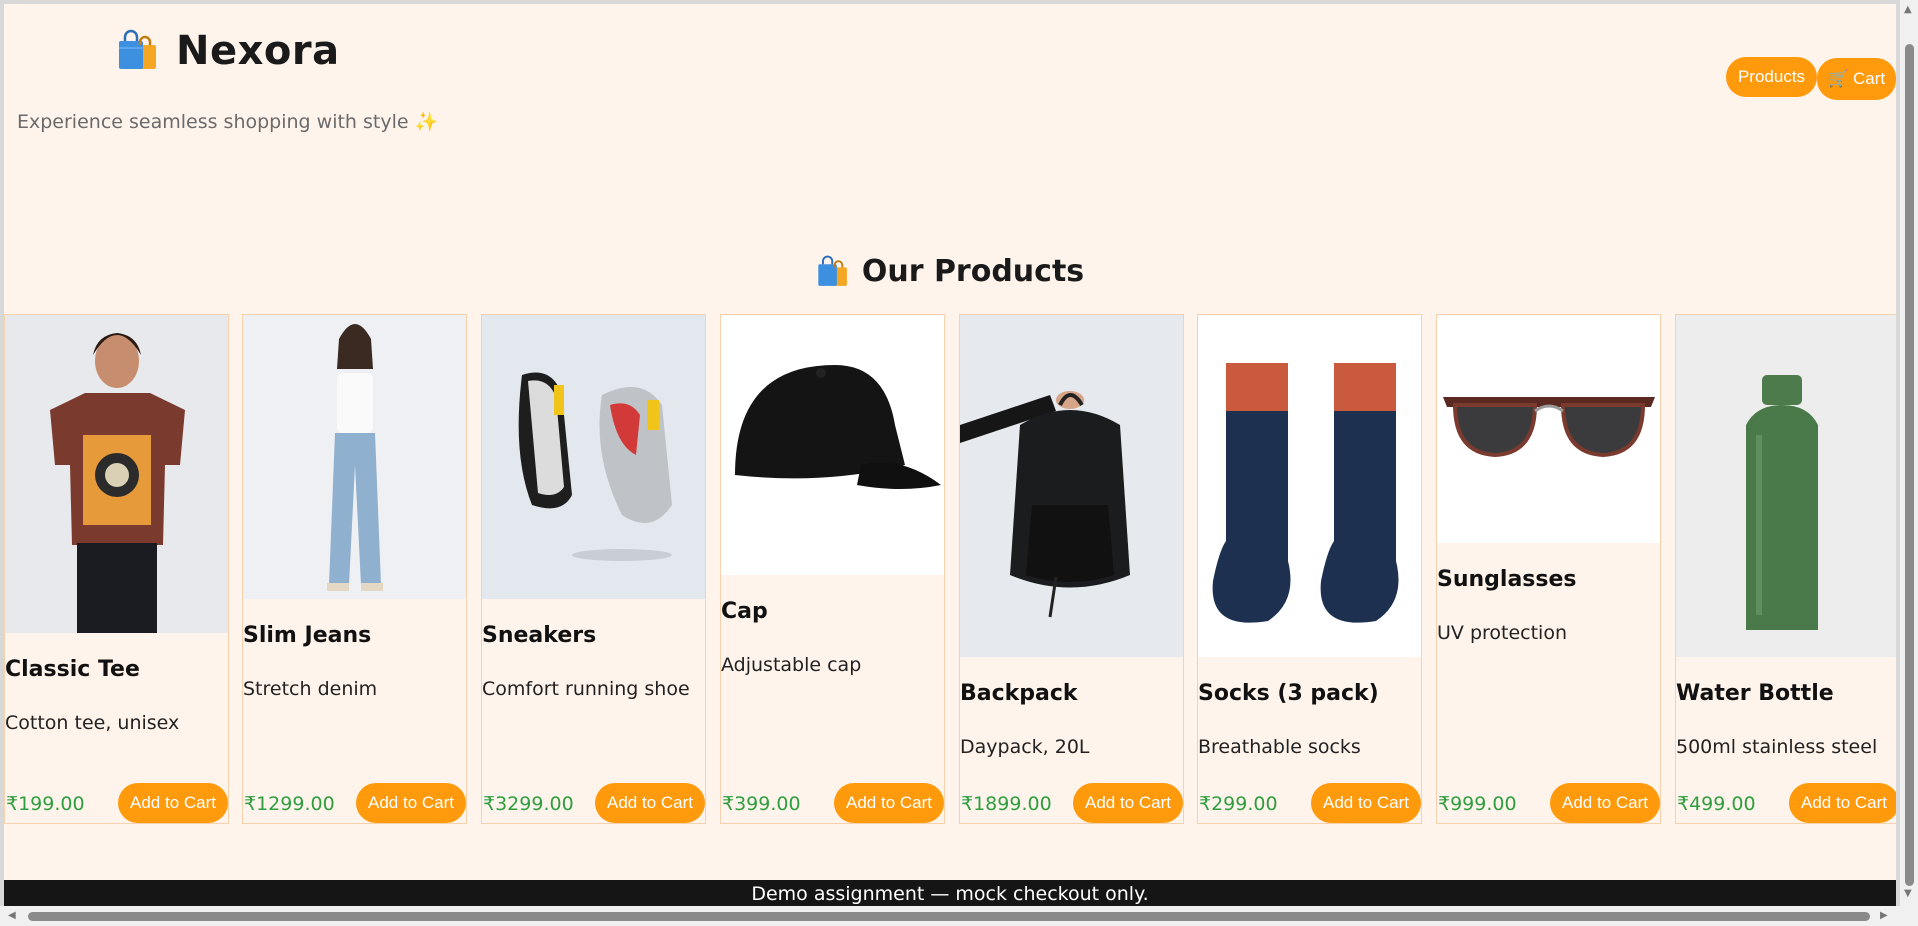  What do you see at coordinates (1477, 804) in the screenshot?
I see `product-price: ₹999.00` at bounding box center [1477, 804].